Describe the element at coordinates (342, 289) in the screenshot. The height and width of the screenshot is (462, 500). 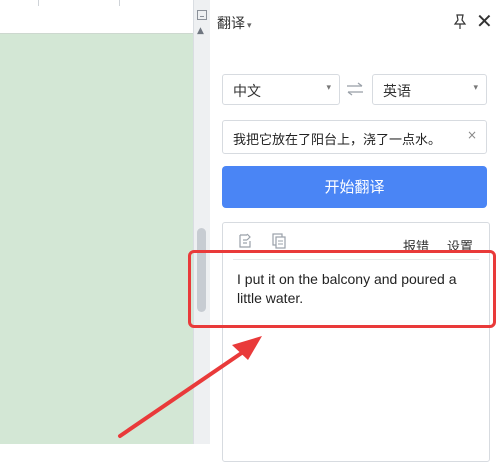
I see `highlight-box` at that location.